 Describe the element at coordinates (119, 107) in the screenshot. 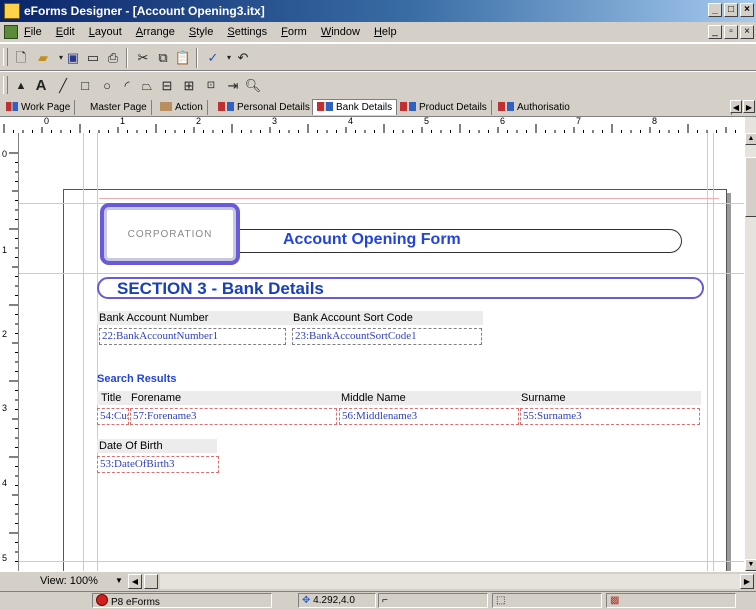

I see `tab-master-page: Master Page` at that location.